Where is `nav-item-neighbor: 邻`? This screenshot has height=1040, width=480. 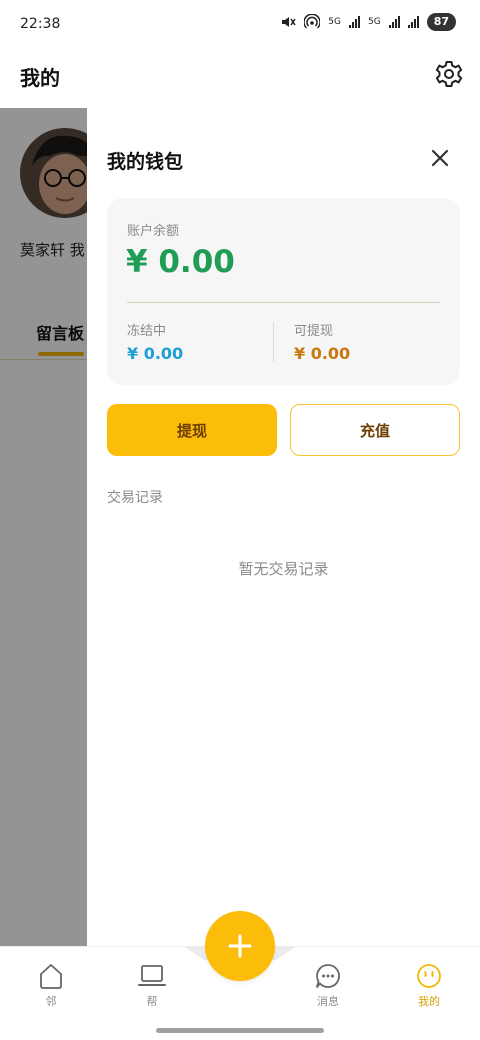
nav-item-neighbor: 邻 is located at coordinates (51, 985).